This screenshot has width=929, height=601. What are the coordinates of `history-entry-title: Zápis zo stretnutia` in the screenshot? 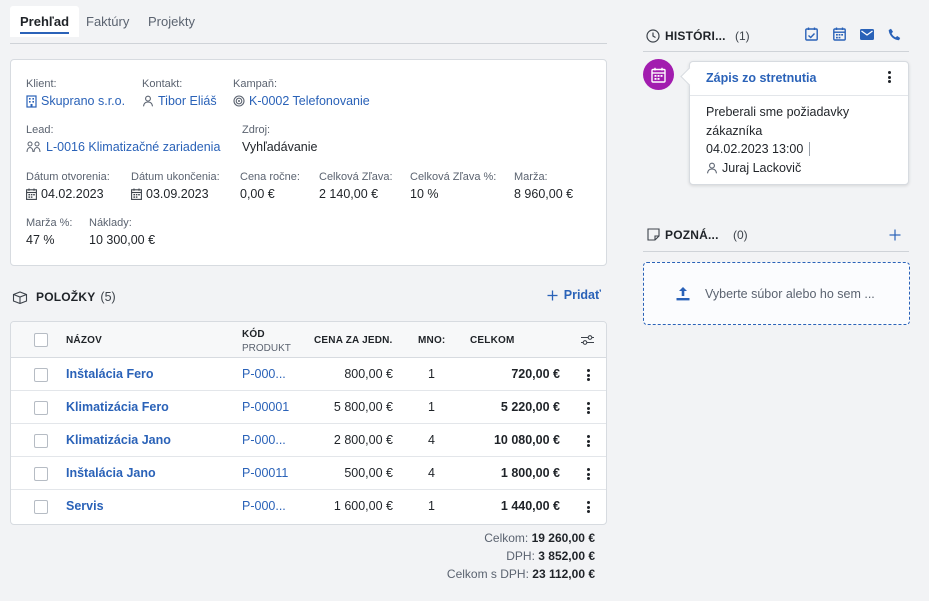 It's located at (761, 78).